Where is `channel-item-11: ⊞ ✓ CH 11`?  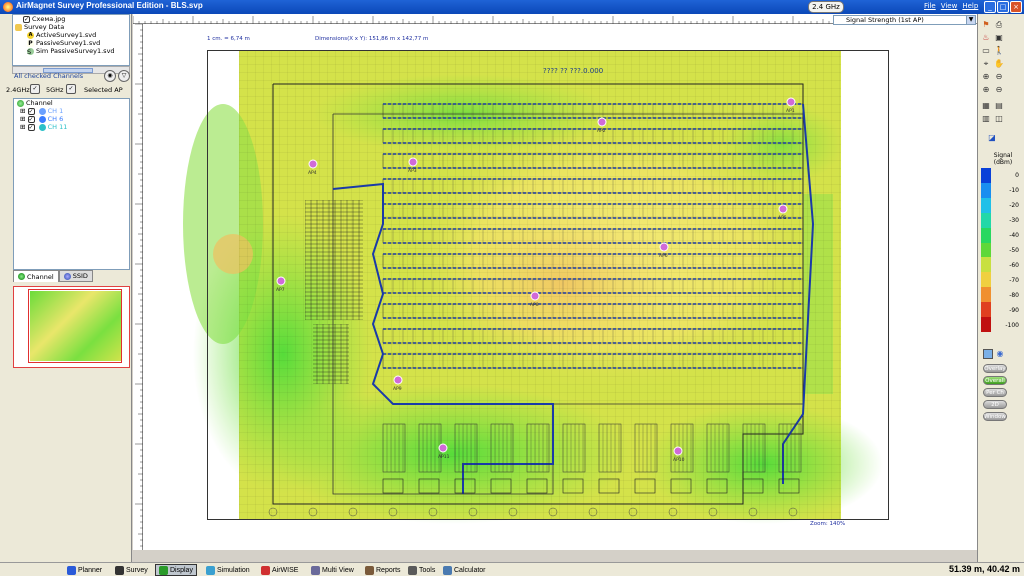 channel-item-11: ⊞ ✓ CH 11 is located at coordinates (71, 127).